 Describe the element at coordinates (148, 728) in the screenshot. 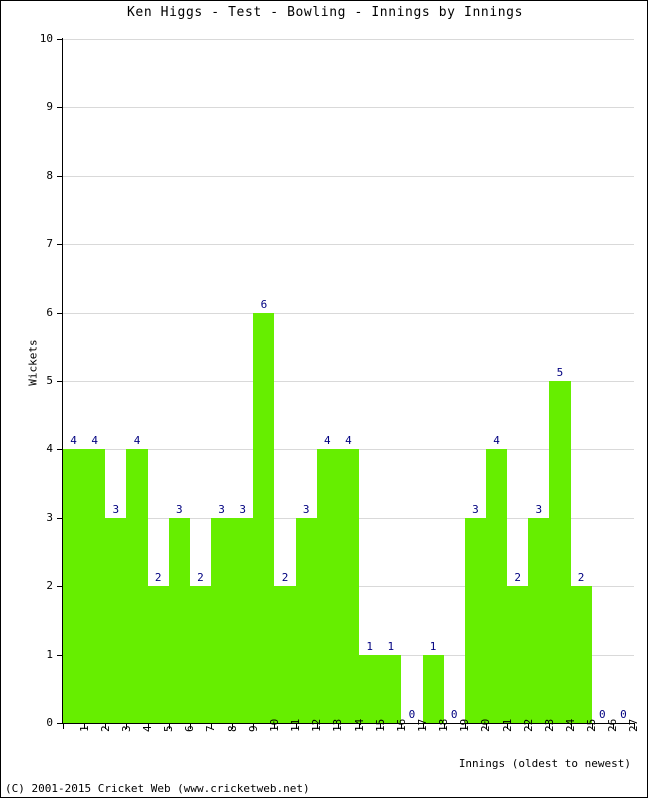

I see `x-axis-tick-label: 4` at that location.